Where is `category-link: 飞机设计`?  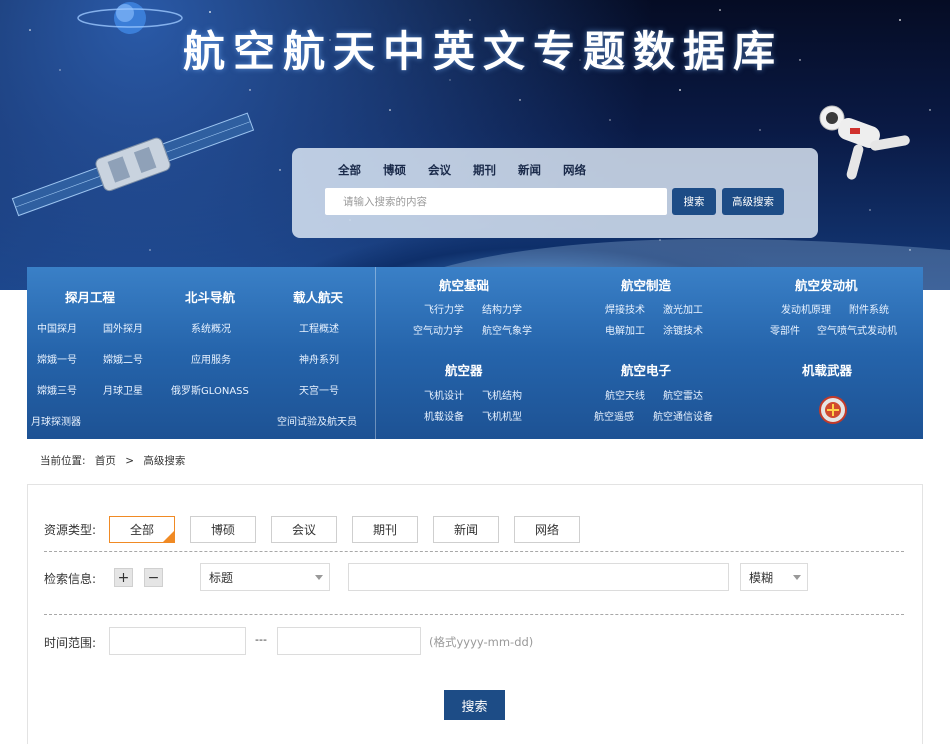
category-link: 飞机设计 is located at coordinates (444, 394).